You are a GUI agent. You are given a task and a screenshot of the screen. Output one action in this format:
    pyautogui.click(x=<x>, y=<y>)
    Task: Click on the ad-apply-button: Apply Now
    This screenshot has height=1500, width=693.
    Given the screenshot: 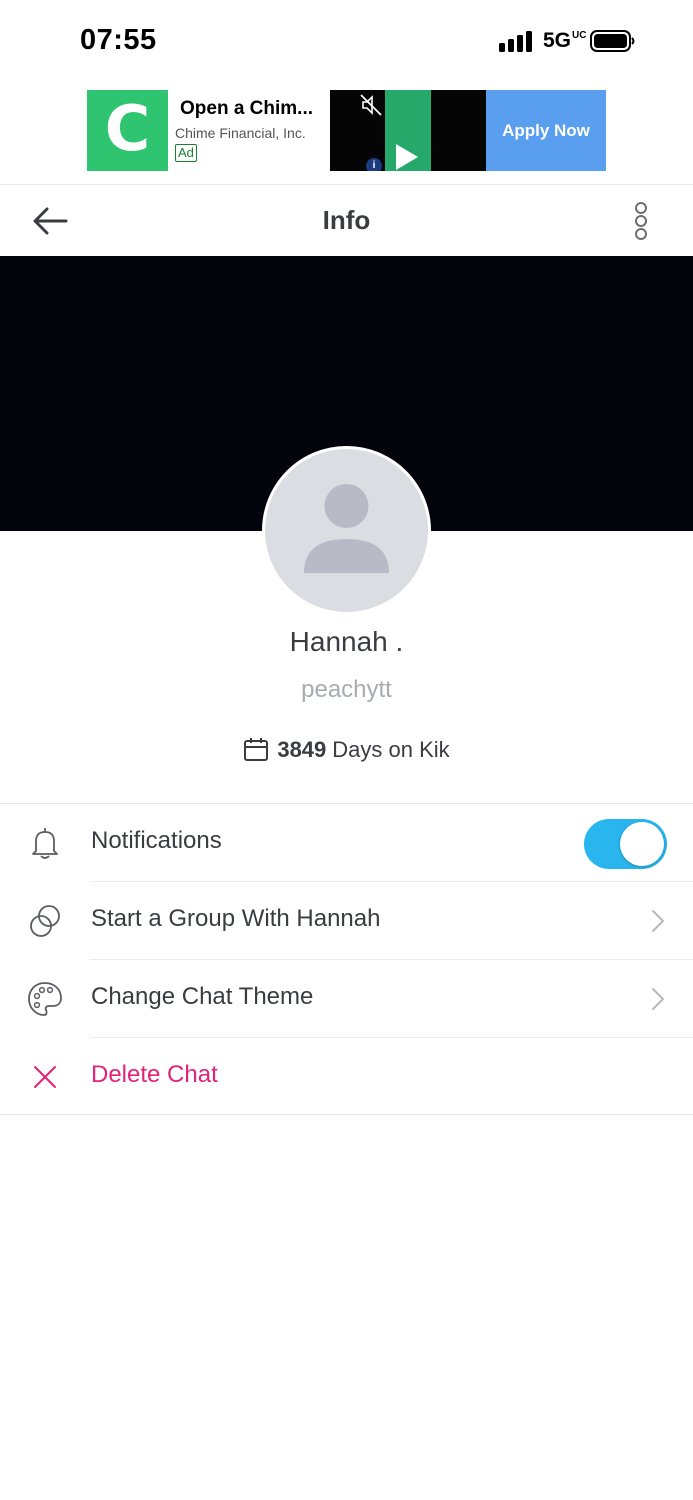 What is the action you would take?
    pyautogui.click(x=546, y=130)
    